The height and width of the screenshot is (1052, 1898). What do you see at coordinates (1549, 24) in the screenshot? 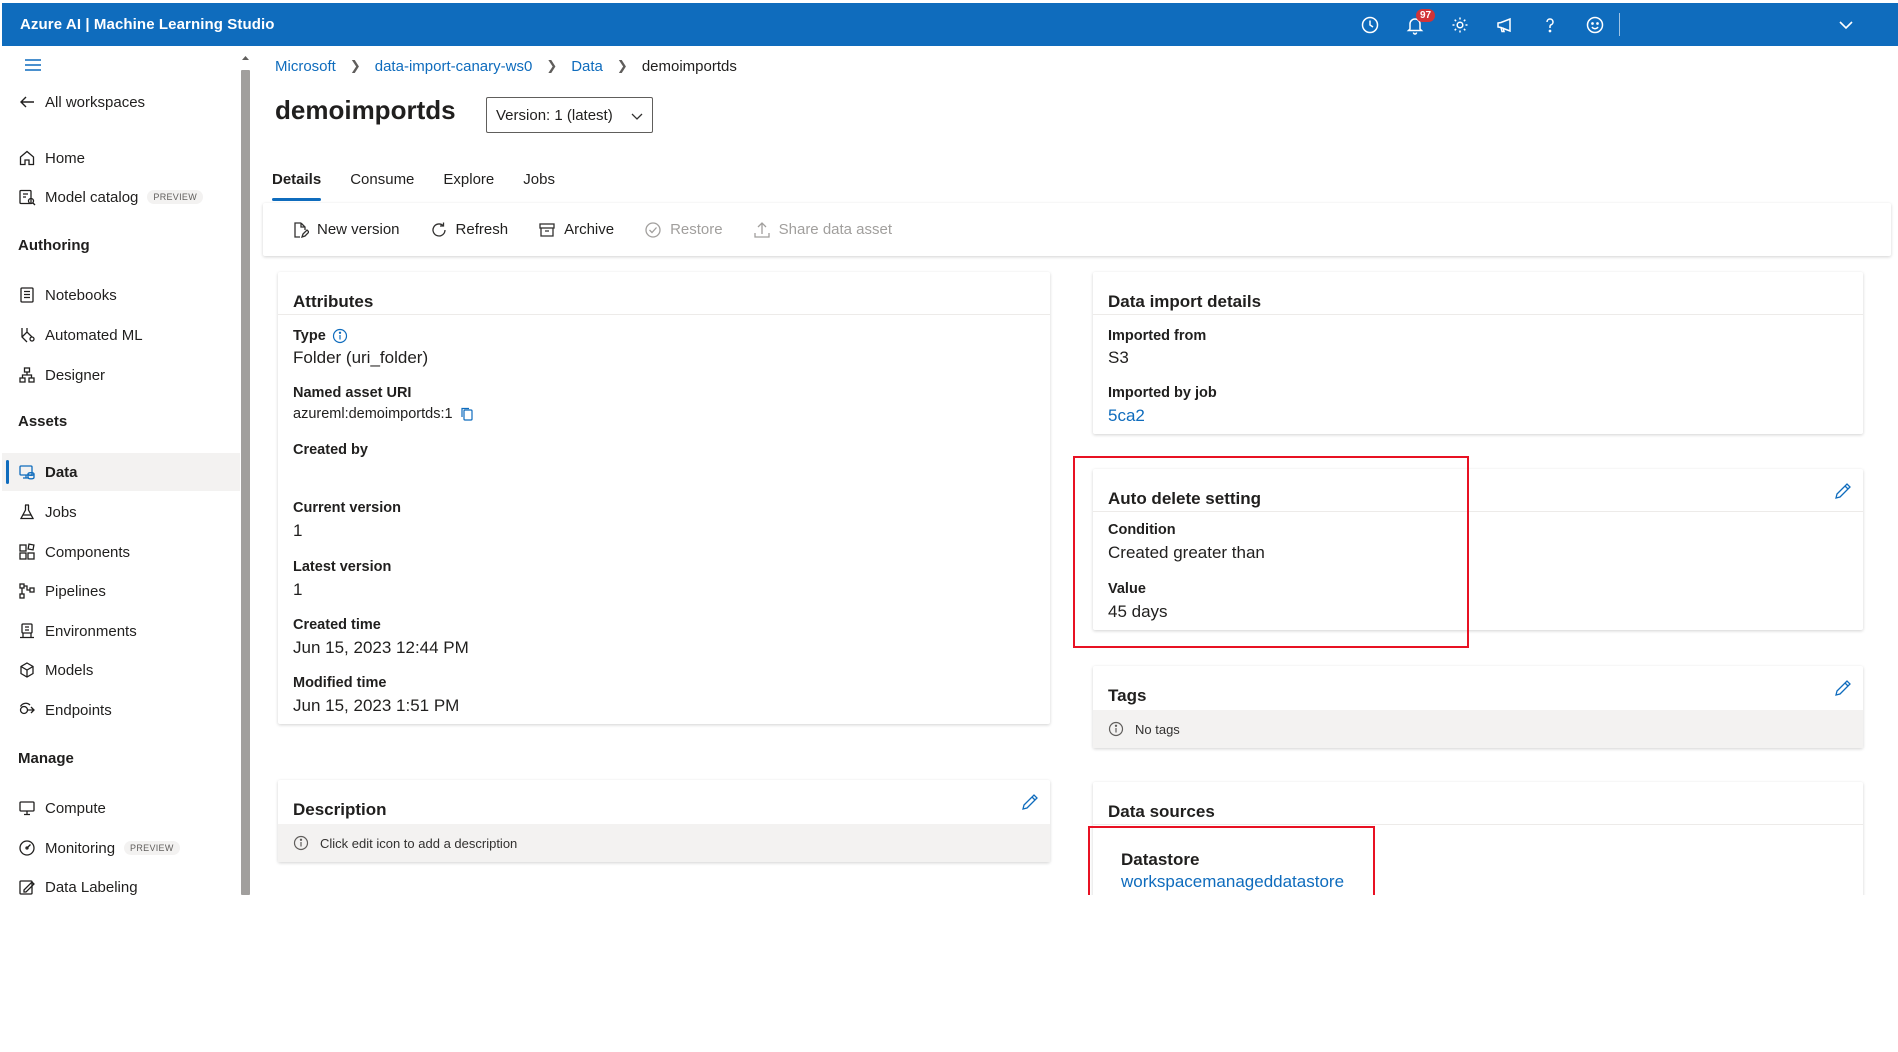
I see `help-question-icon` at bounding box center [1549, 24].